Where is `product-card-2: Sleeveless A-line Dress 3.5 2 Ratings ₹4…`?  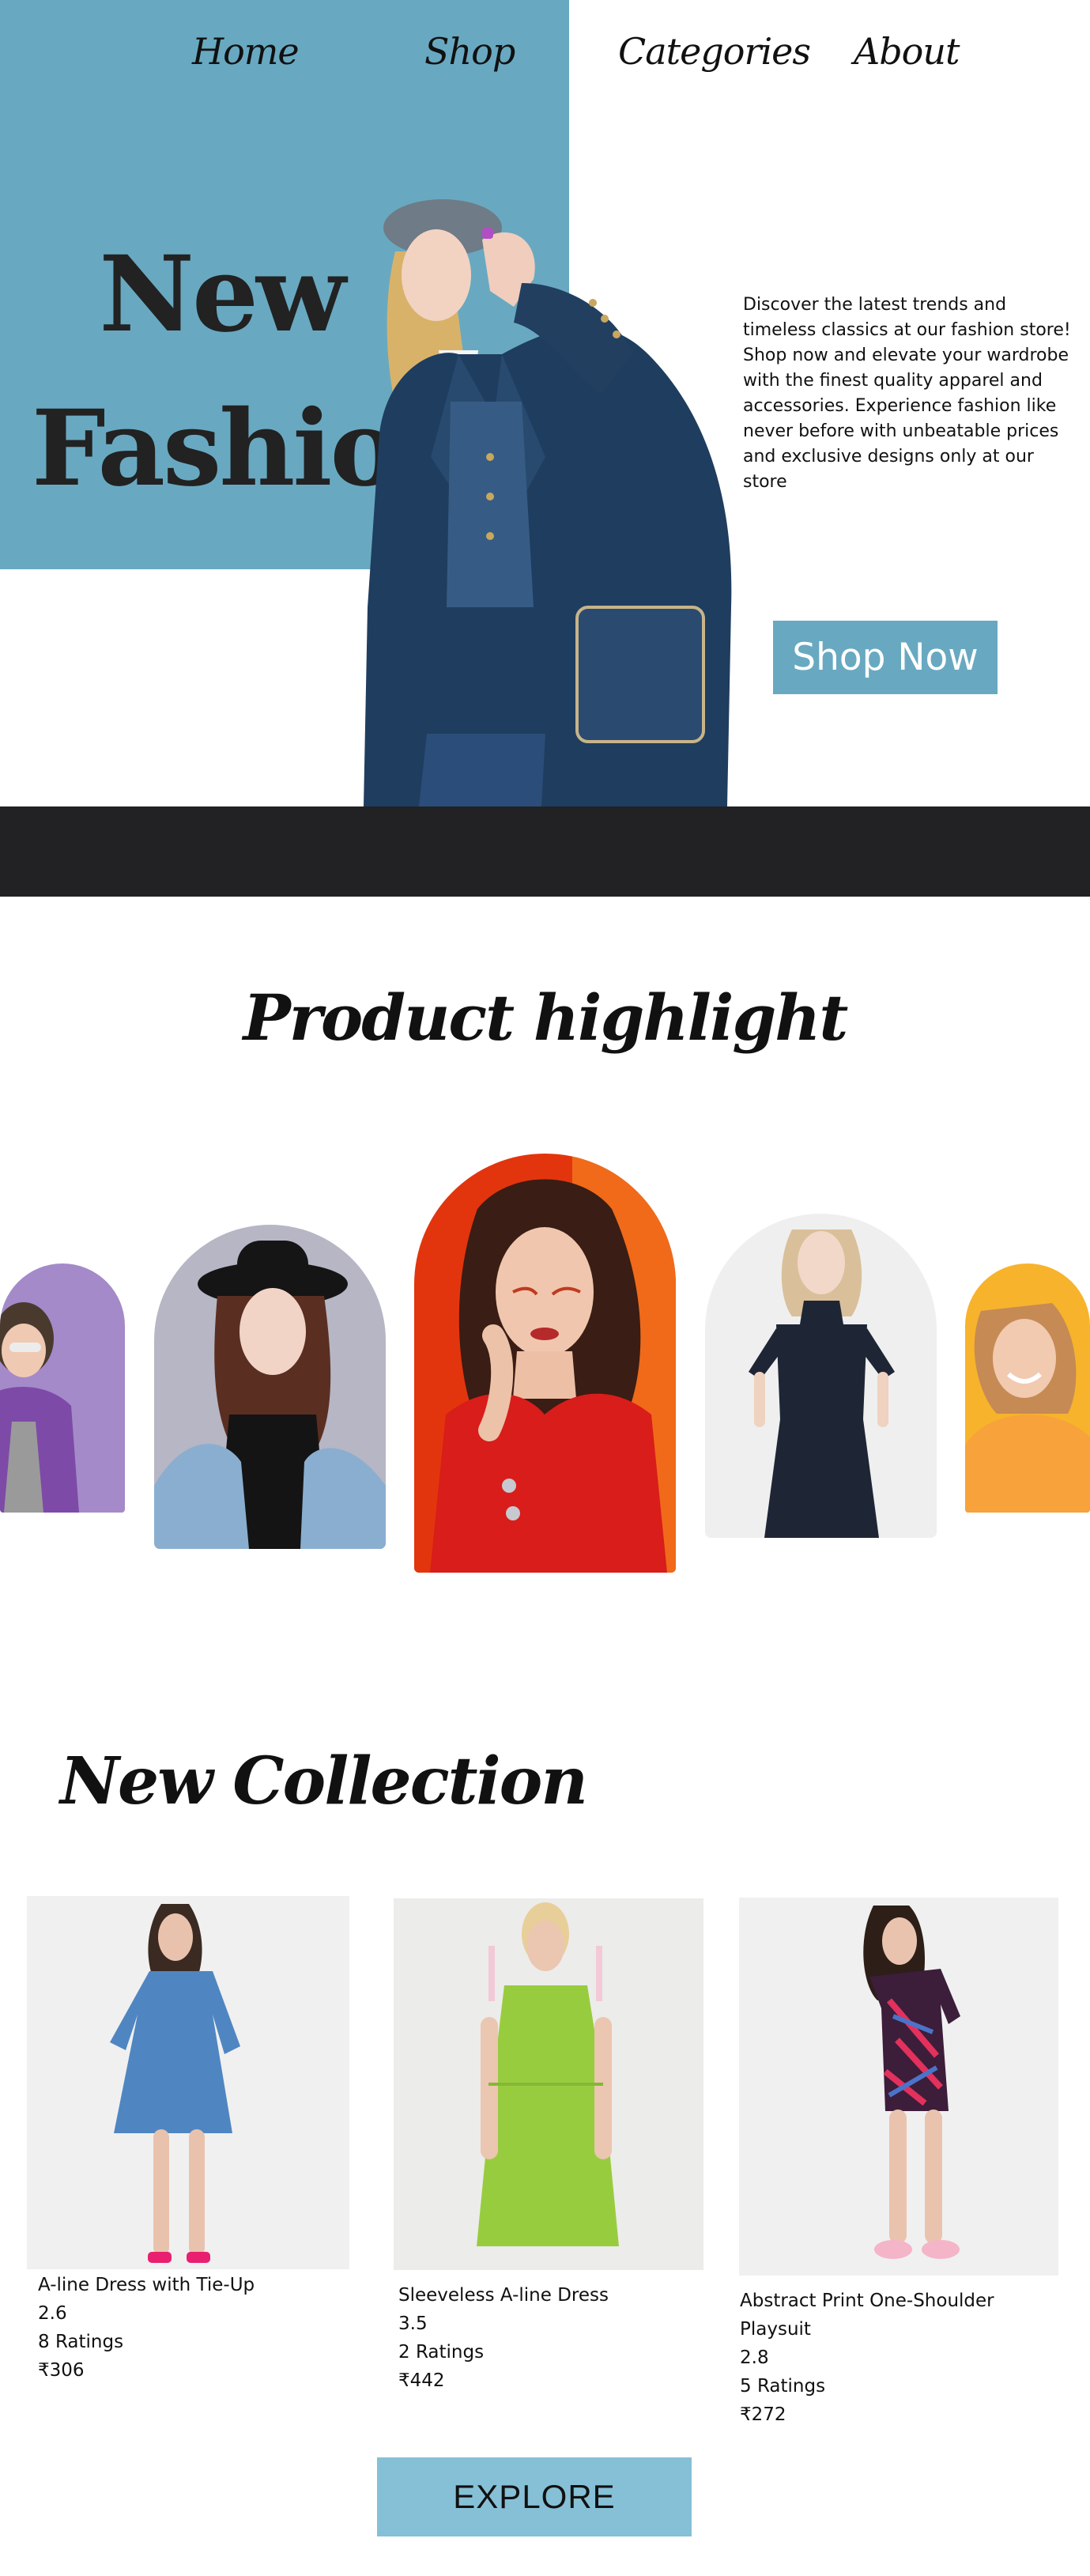
product-card-2: Sleeveless A-line Dress 3.5 2 Ratings ₹4… is located at coordinates (556, 2338).